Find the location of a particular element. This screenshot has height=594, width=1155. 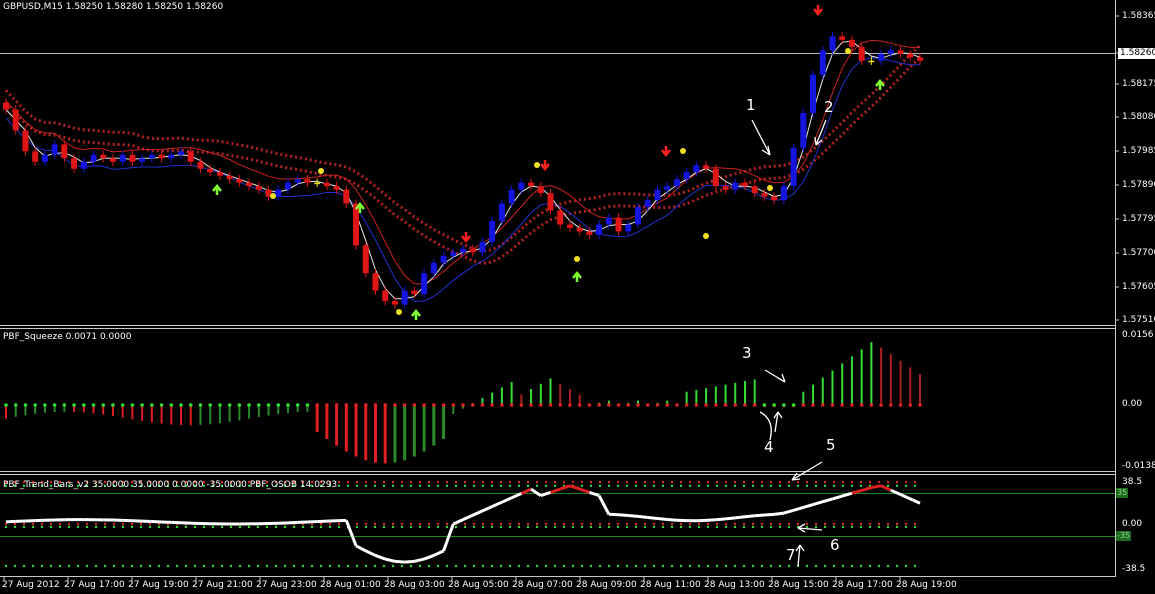

time-axis-label: 28 Aug 15:00 is located at coordinates (798, 585).